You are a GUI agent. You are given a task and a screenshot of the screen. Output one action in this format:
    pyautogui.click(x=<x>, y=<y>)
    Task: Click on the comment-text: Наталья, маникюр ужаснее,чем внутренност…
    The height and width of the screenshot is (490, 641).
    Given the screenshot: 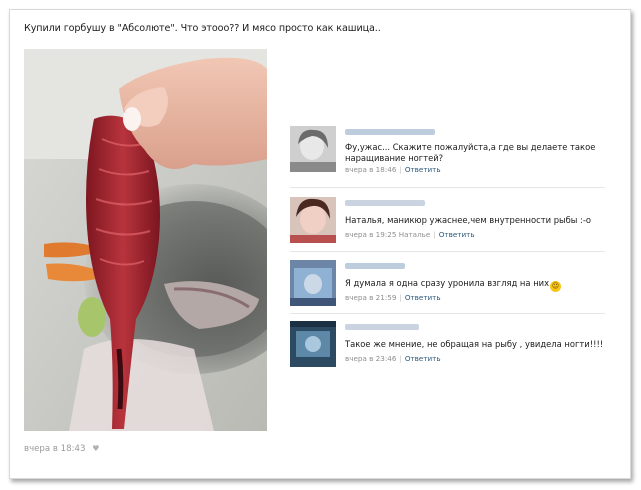 What is the action you would take?
    pyautogui.click(x=468, y=220)
    